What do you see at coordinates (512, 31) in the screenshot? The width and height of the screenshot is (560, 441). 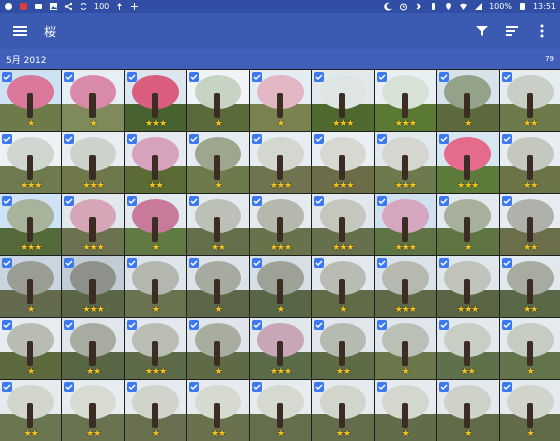 I see `sort-button` at bounding box center [512, 31].